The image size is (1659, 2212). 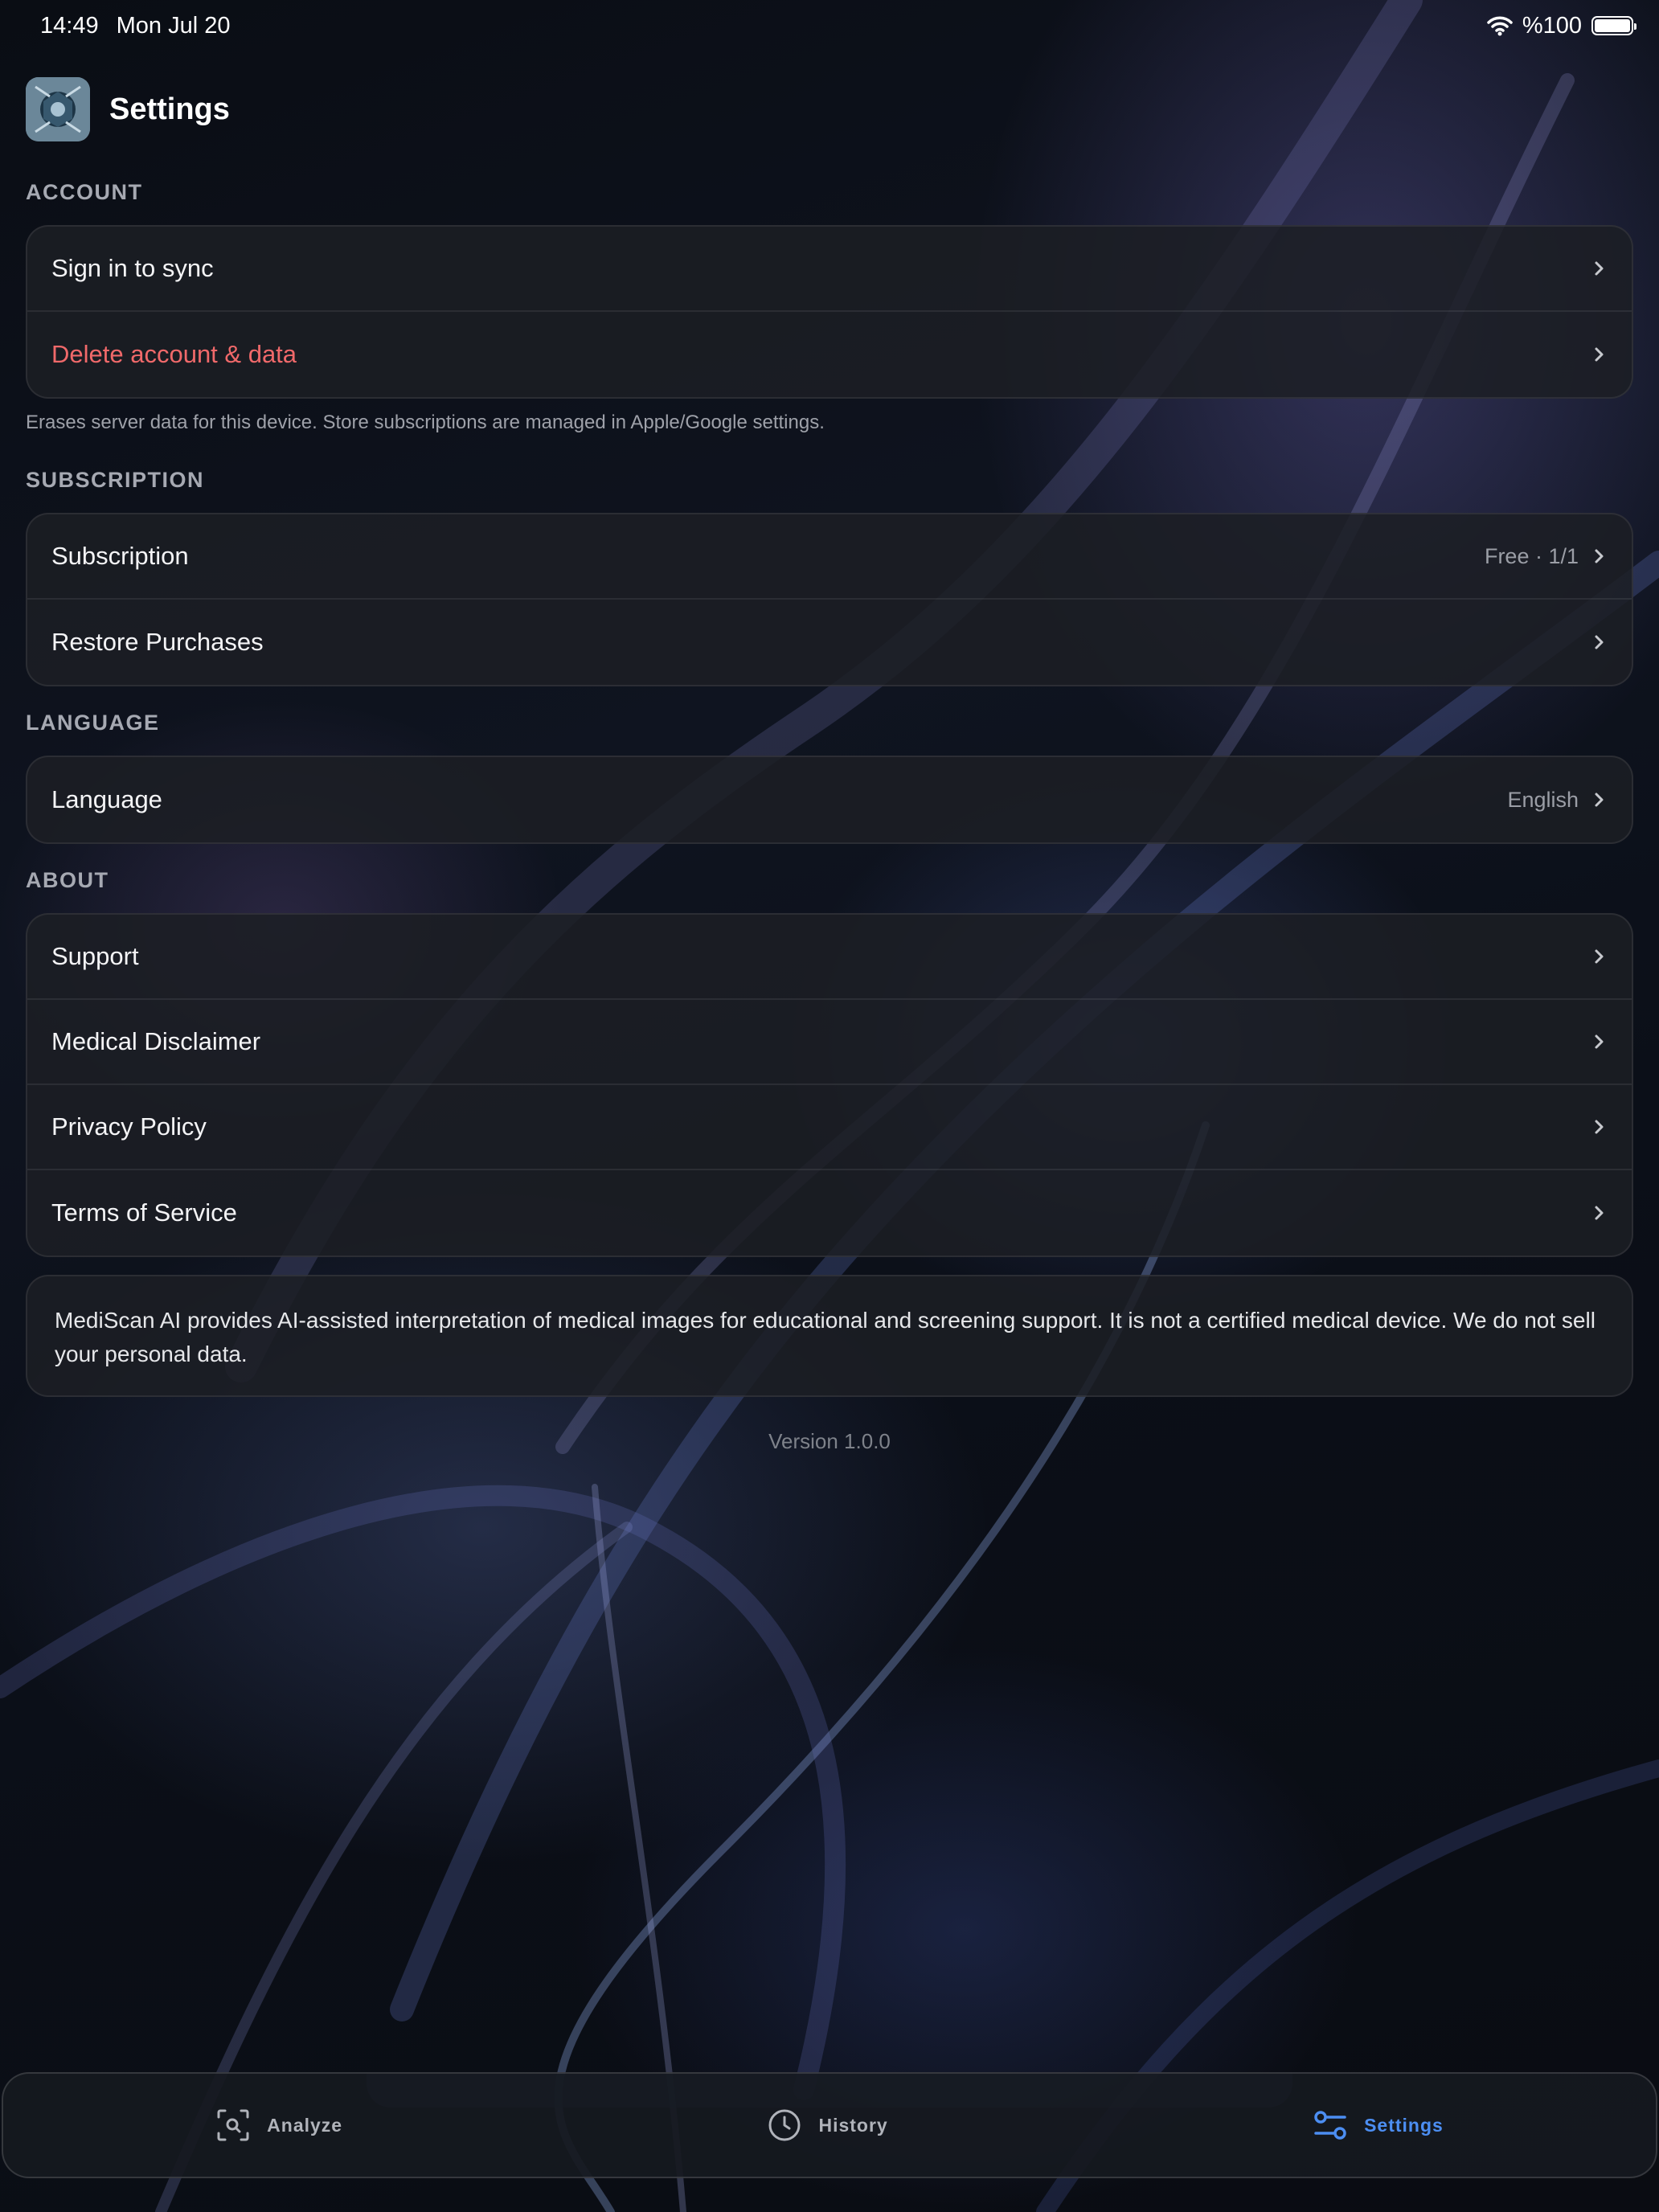 What do you see at coordinates (116, 480) in the screenshot?
I see `section-label-subscription: SUBSCRIPTION` at bounding box center [116, 480].